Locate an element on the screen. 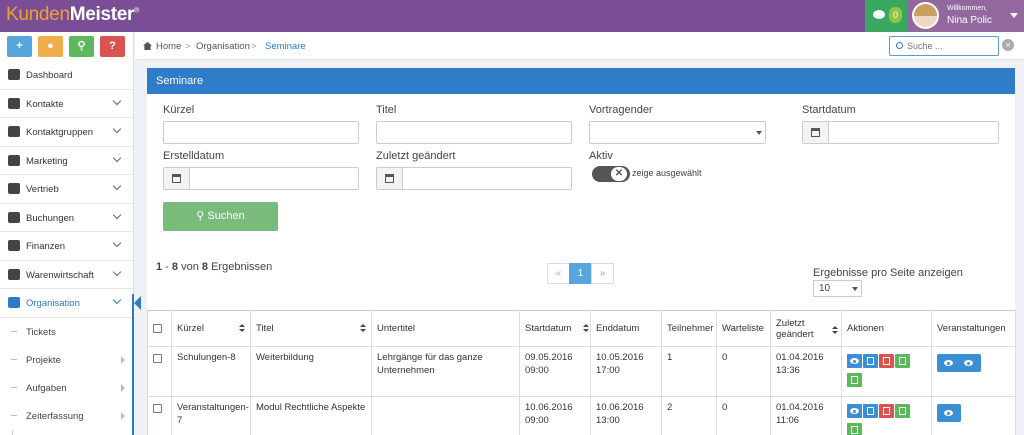 Image resolution: width=1024 pixels, height=435 pixels. zuletzt-geaendert-field is located at coordinates (487, 178).